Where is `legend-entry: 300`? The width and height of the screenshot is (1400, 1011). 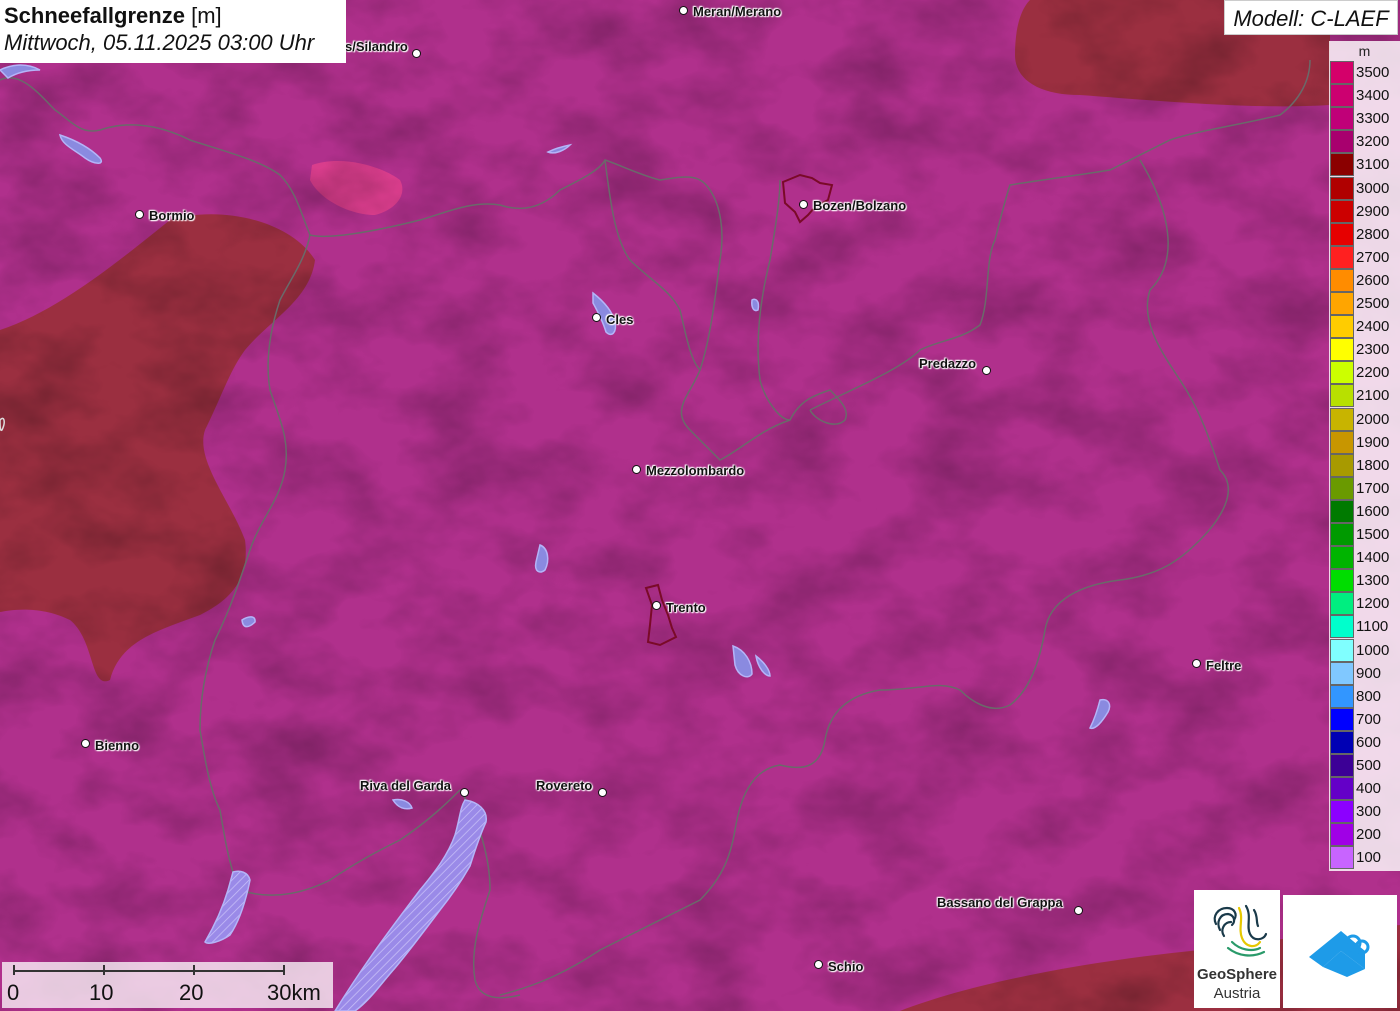 legend-entry: 300 is located at coordinates (1365, 812).